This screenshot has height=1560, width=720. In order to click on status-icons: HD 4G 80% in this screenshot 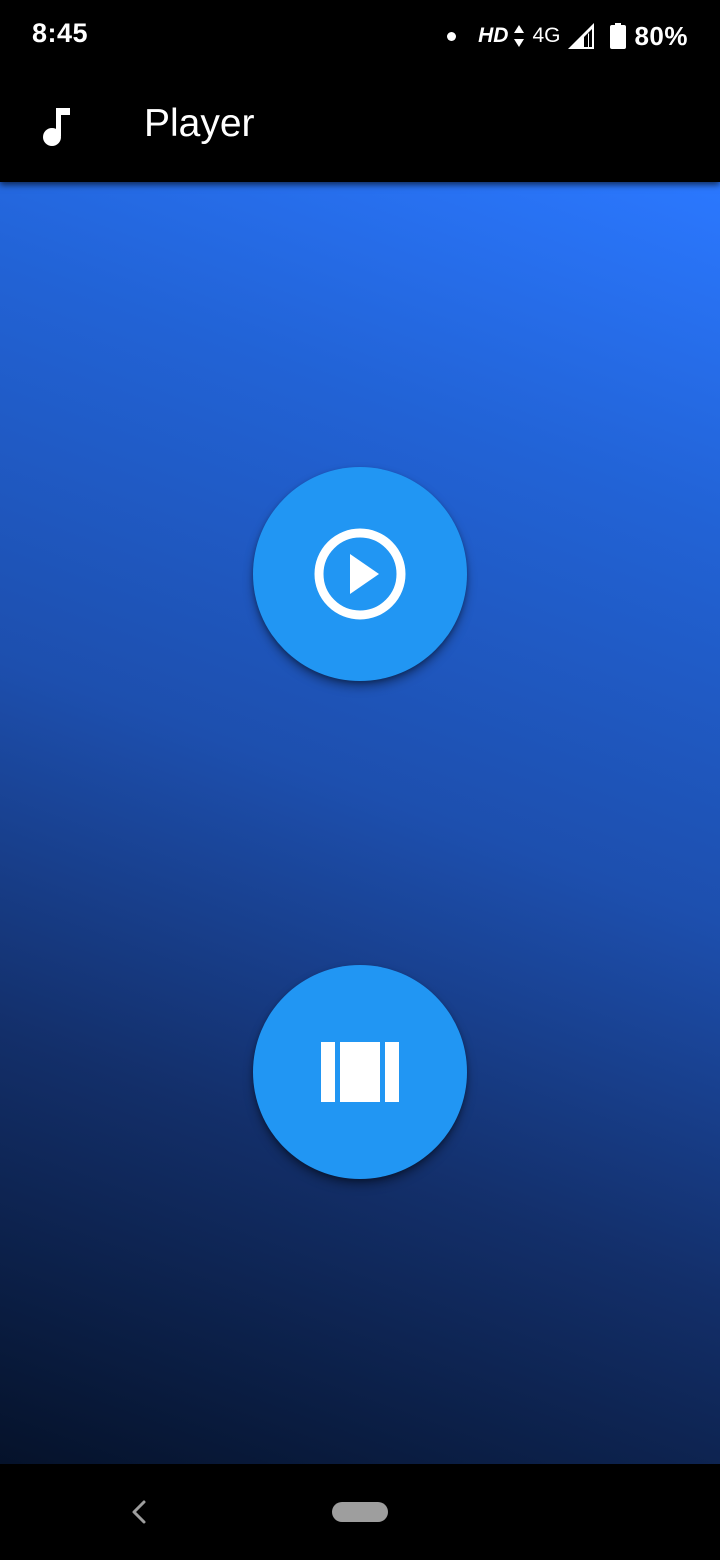, I will do `click(567, 36)`.